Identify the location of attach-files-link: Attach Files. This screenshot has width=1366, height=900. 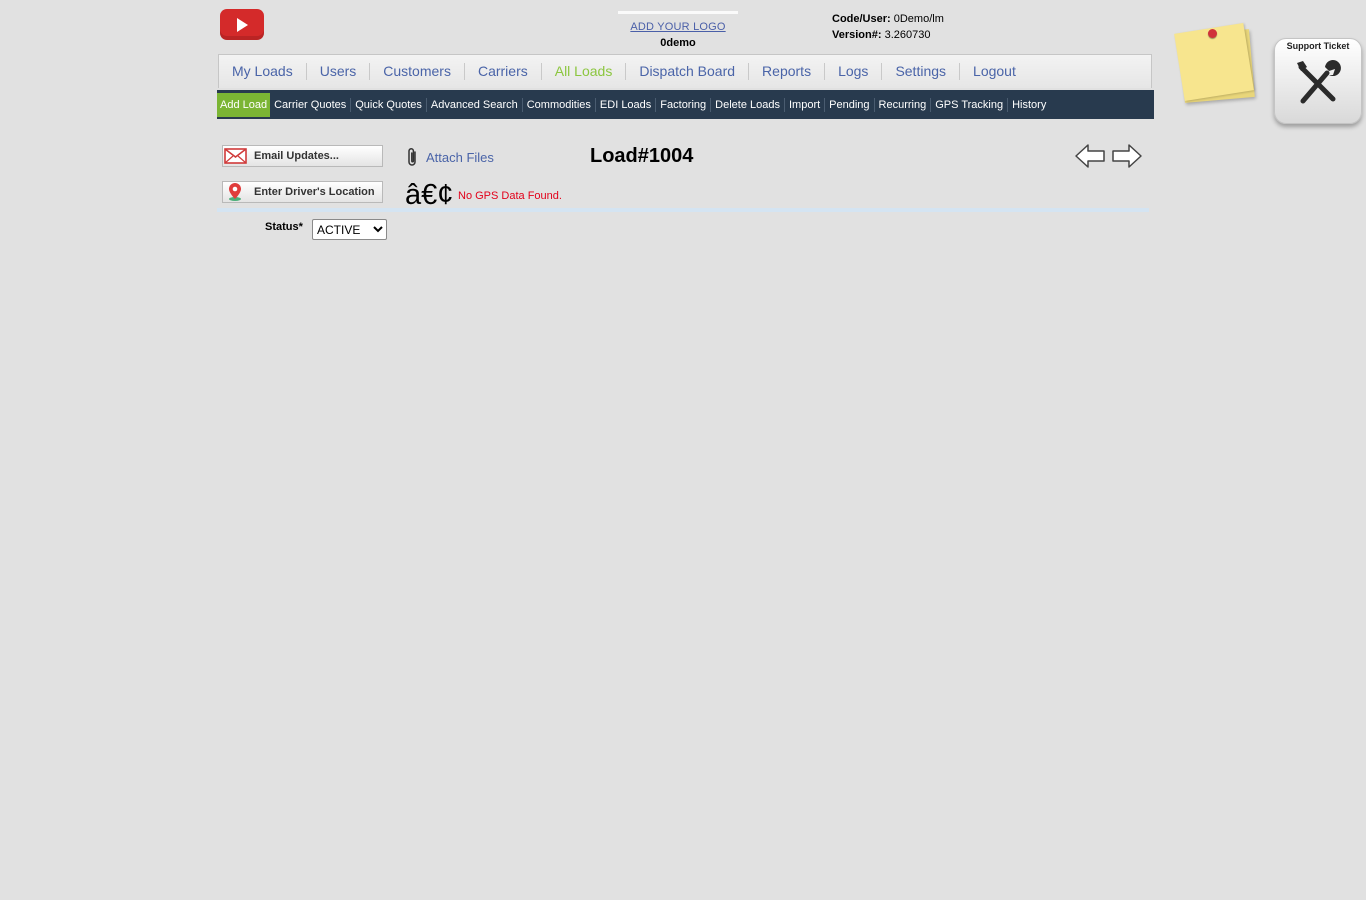
(450, 157).